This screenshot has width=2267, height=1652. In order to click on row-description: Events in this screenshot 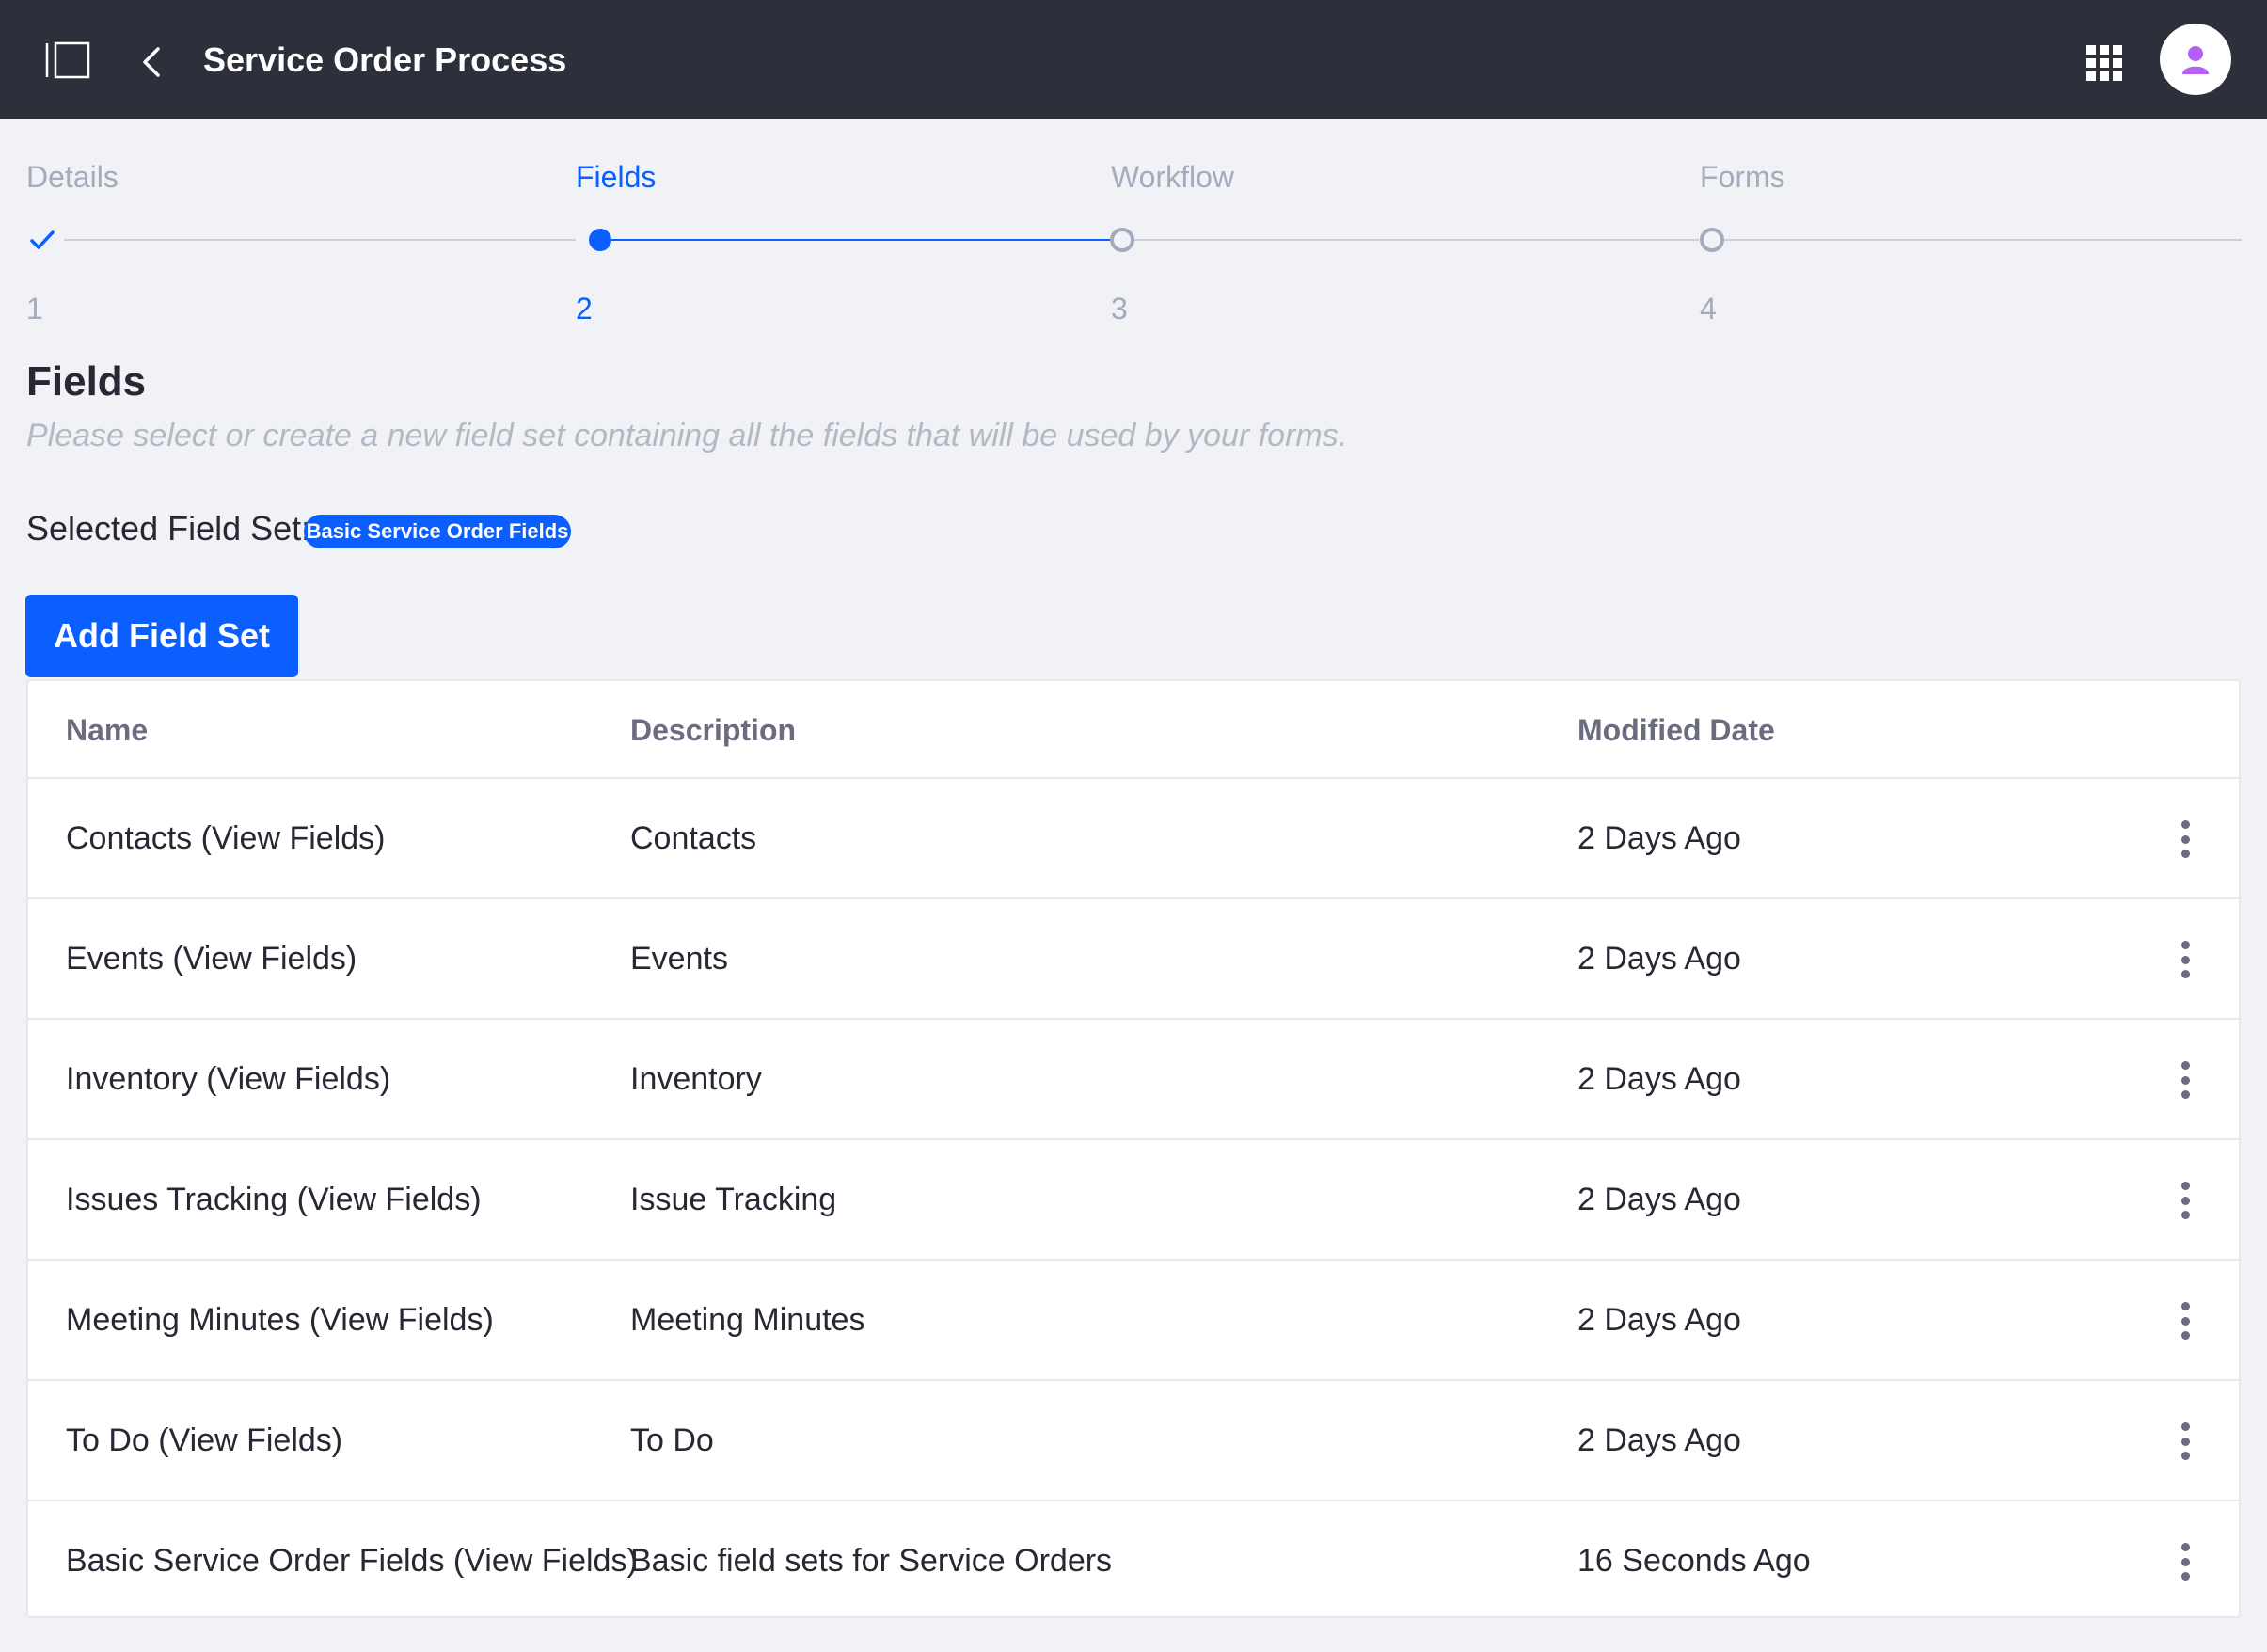, I will do `click(679, 959)`.